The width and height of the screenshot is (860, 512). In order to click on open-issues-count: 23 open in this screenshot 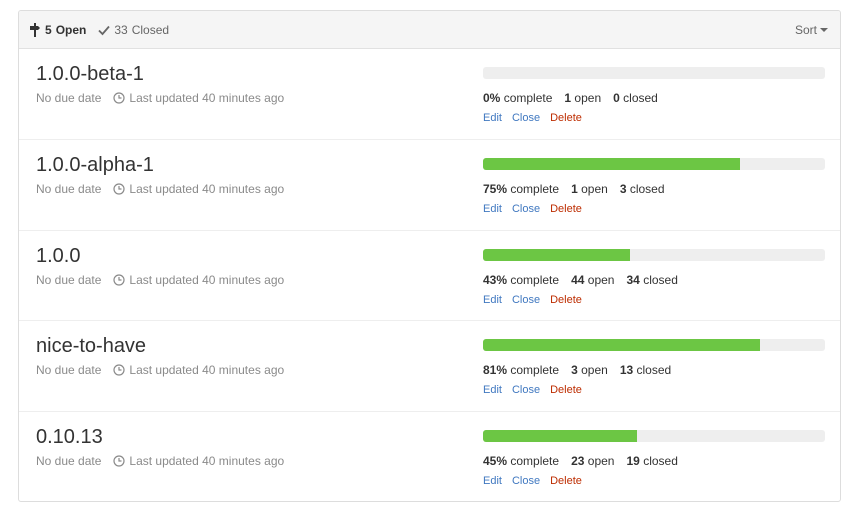, I will do `click(592, 461)`.